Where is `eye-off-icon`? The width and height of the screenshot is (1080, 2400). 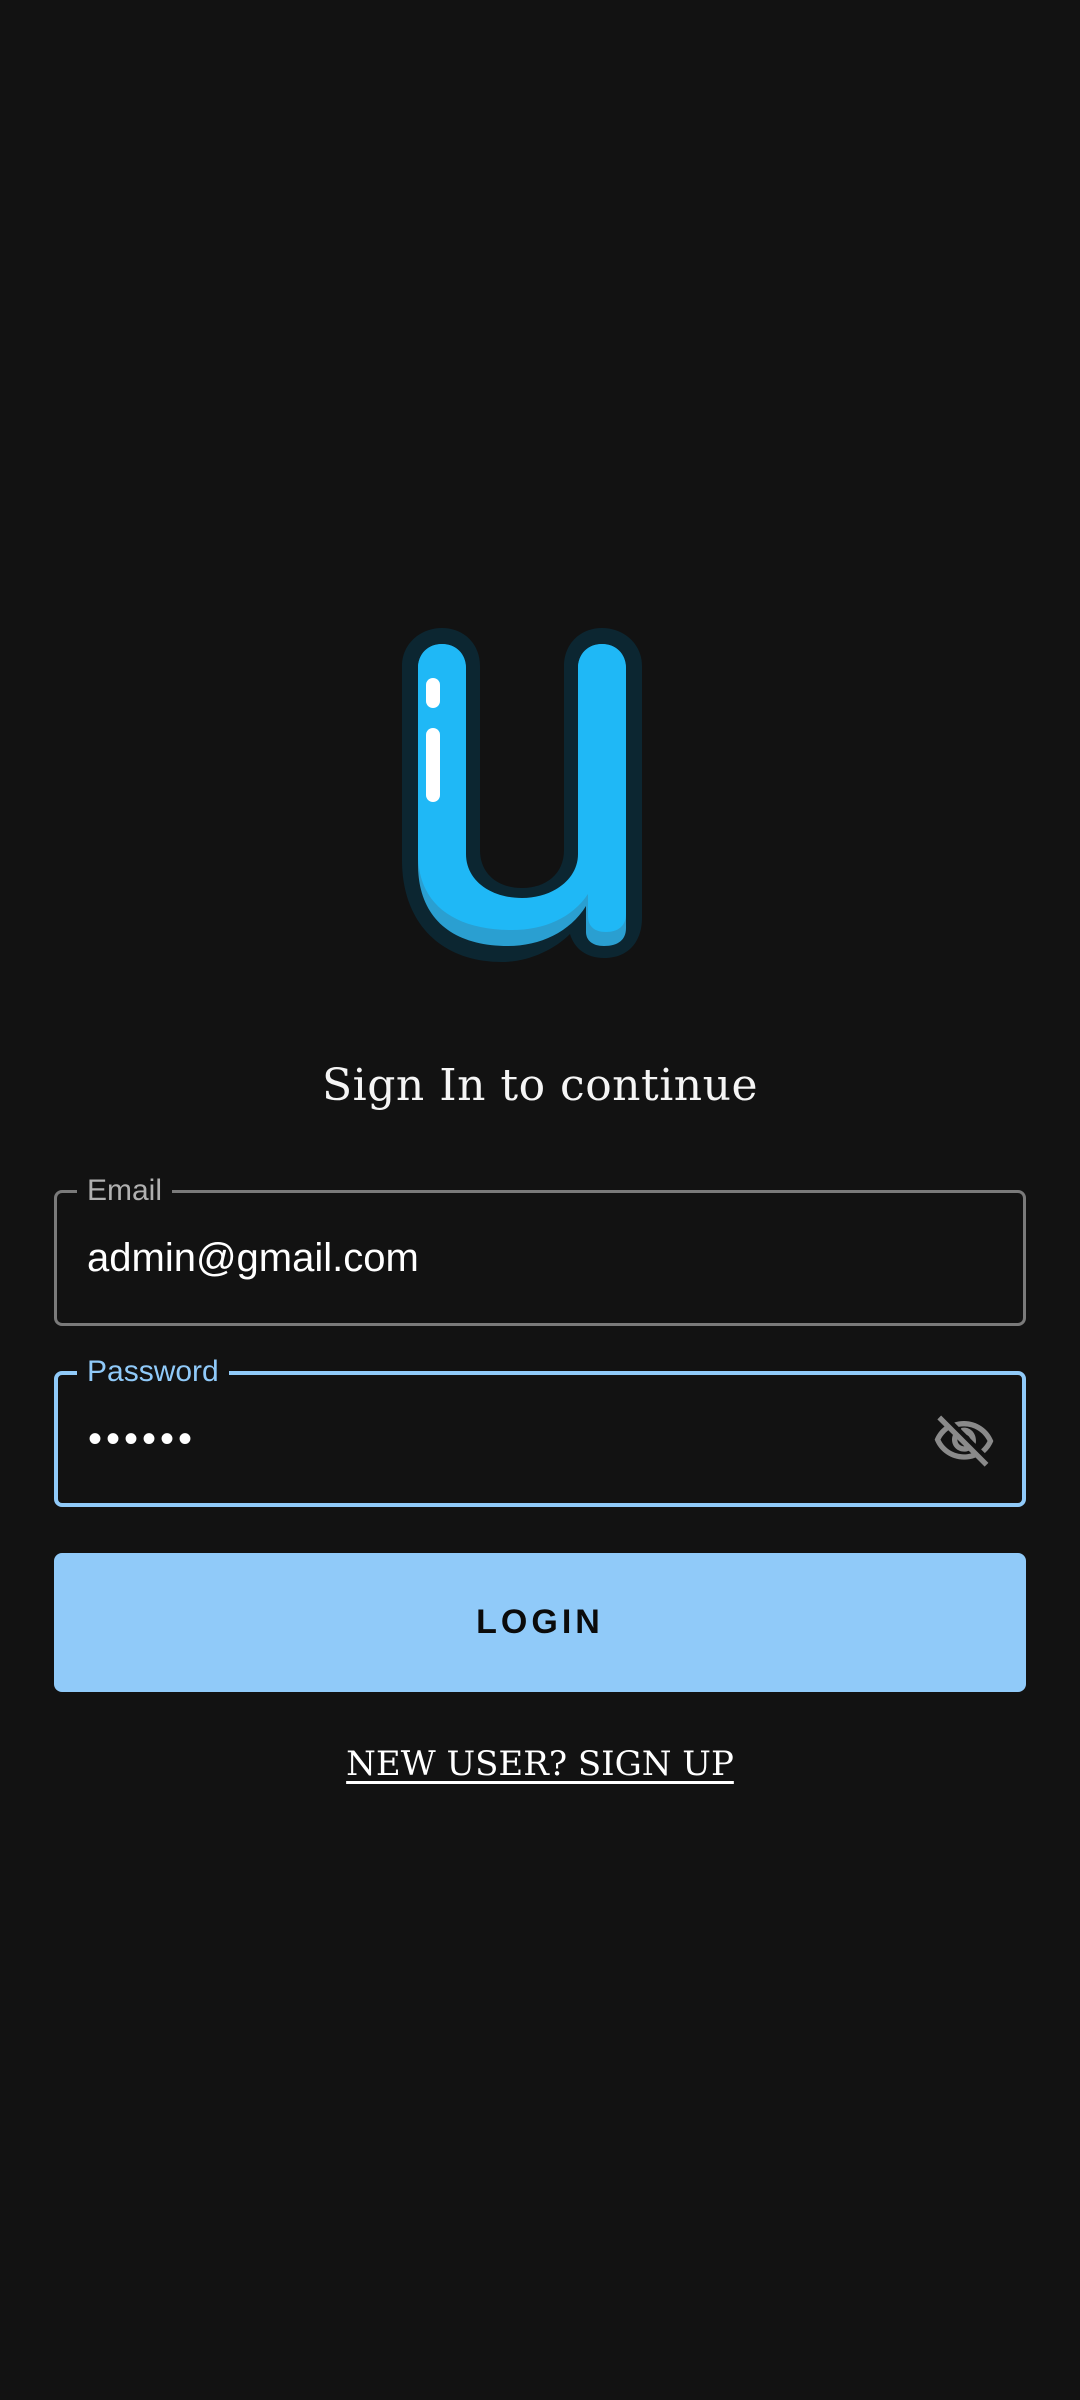 eye-off-icon is located at coordinates (964, 1441).